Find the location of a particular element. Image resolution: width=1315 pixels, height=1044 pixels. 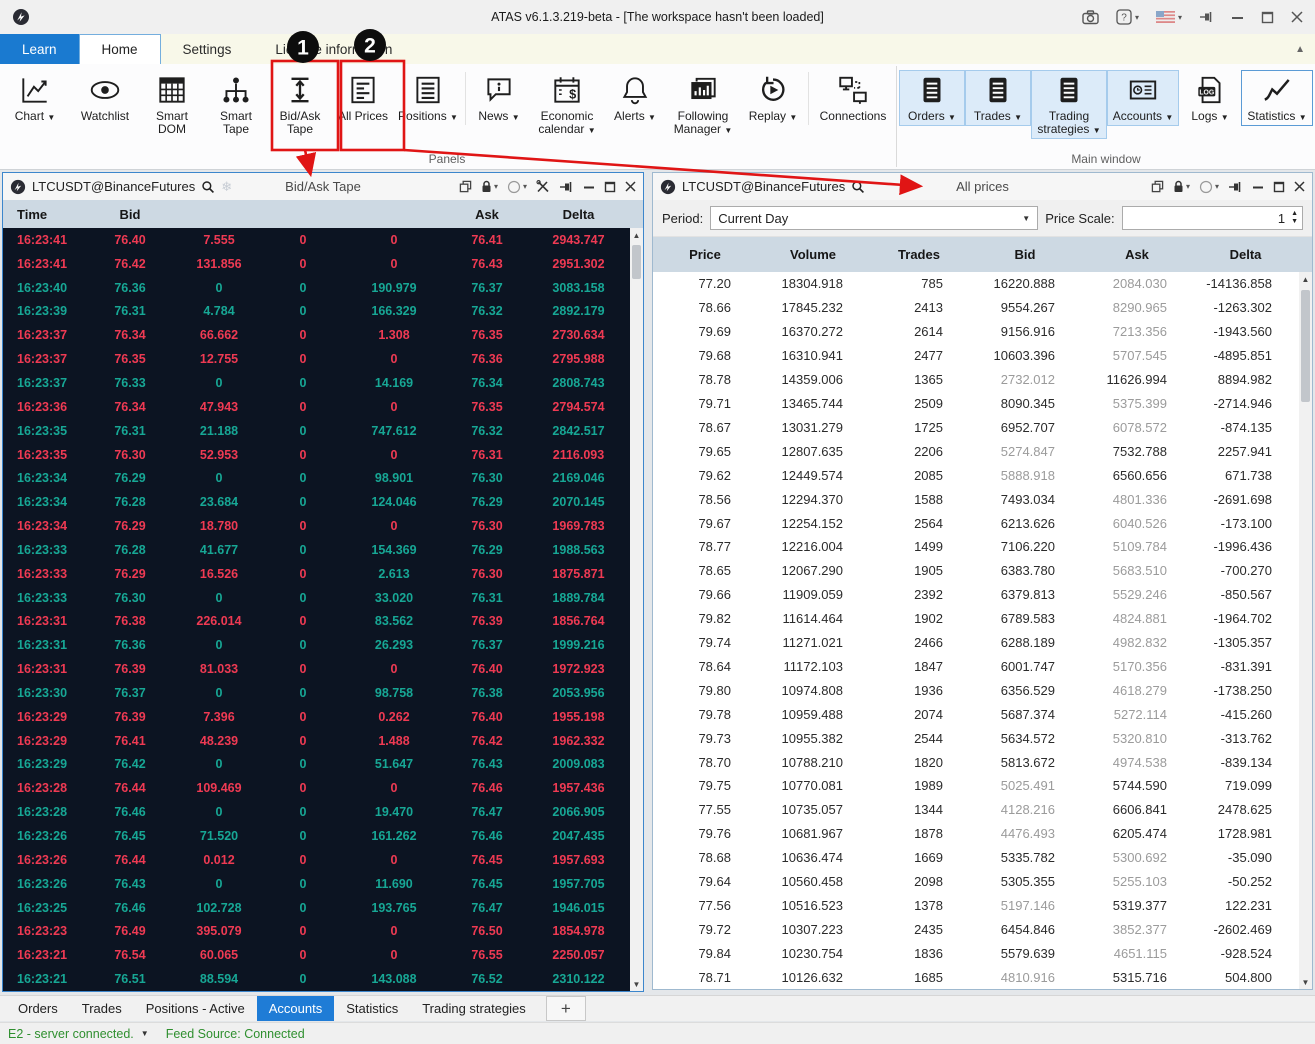

workspace-tab-trading-strategies: Trading strategies is located at coordinates (474, 1008).